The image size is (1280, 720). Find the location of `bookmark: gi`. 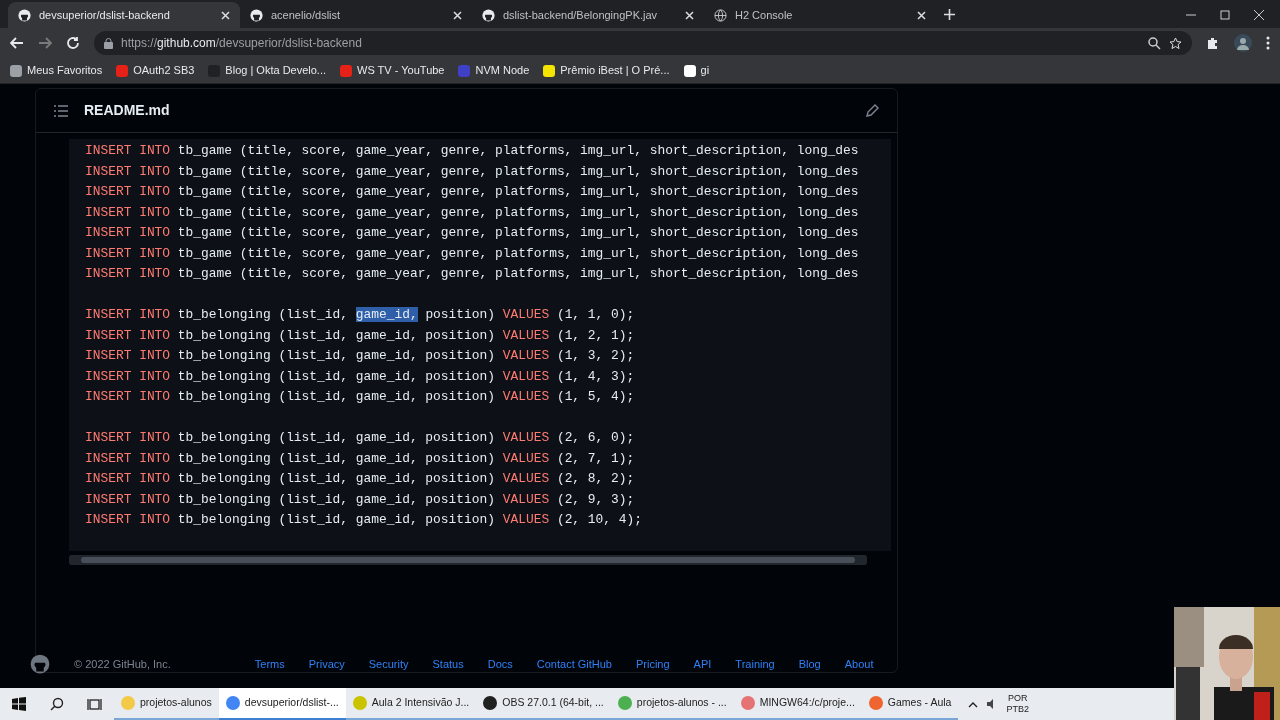

bookmark: gi is located at coordinates (696, 70).